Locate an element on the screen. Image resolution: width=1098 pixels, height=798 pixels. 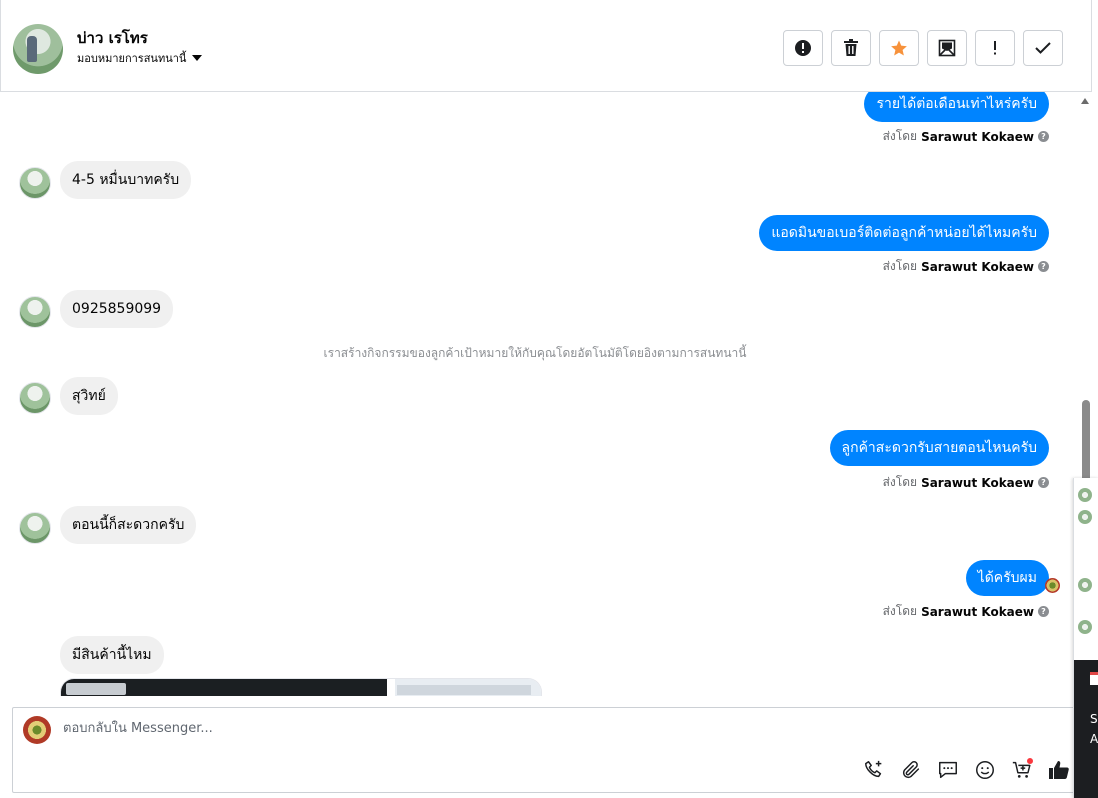
popup-text-2: A is located at coordinates (1094, 739).